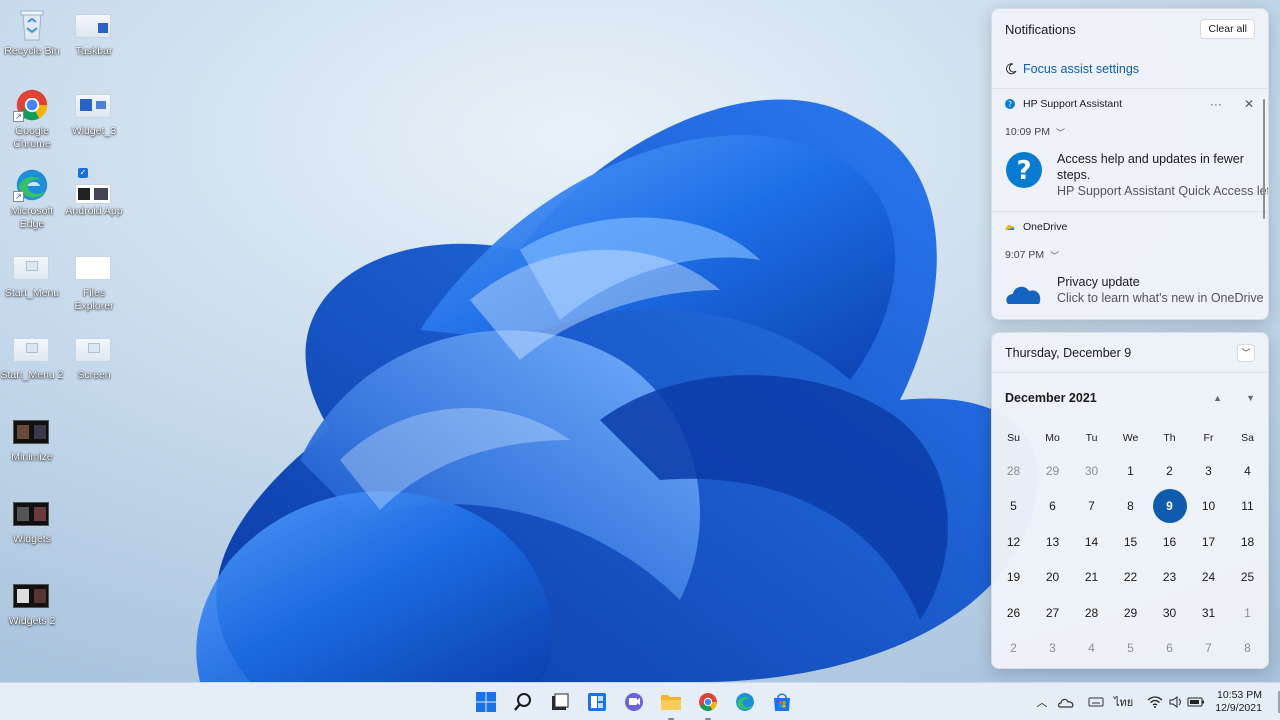 The width and height of the screenshot is (1280, 720). What do you see at coordinates (486, 702) in the screenshot?
I see `start-button` at bounding box center [486, 702].